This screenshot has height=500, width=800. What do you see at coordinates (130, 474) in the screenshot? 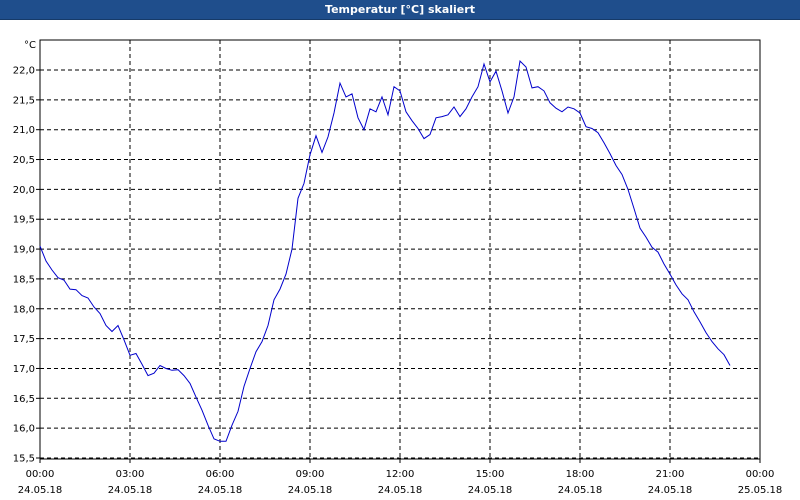
I see `x-tick-time-label: 03:00` at bounding box center [130, 474].